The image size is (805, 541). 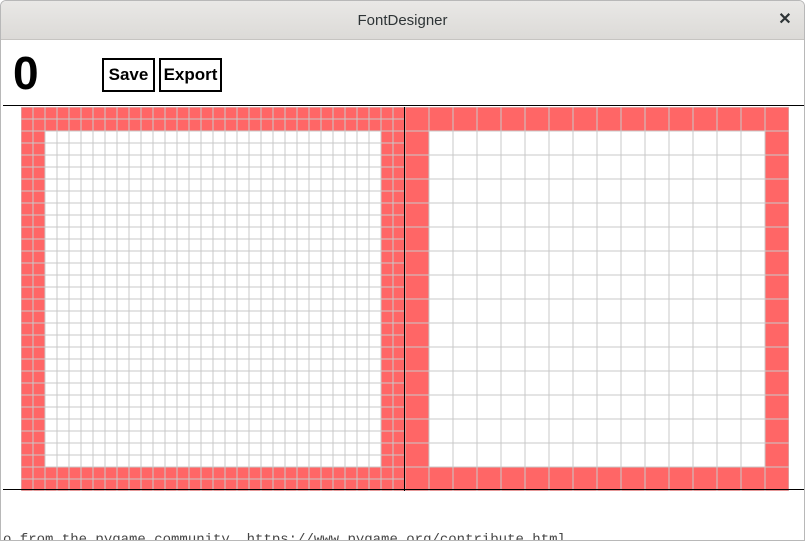 I want to click on window-title: FontDesigner, so click(x=402, y=20).